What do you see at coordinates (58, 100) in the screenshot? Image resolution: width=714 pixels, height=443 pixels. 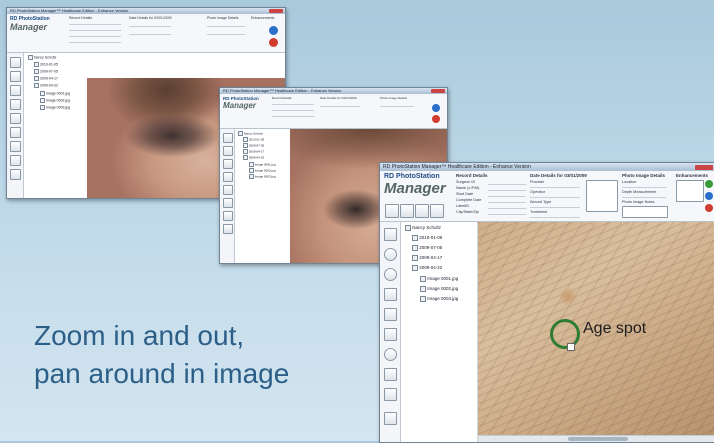 I see `tree-image-label: Image 0002.jpg` at bounding box center [58, 100].